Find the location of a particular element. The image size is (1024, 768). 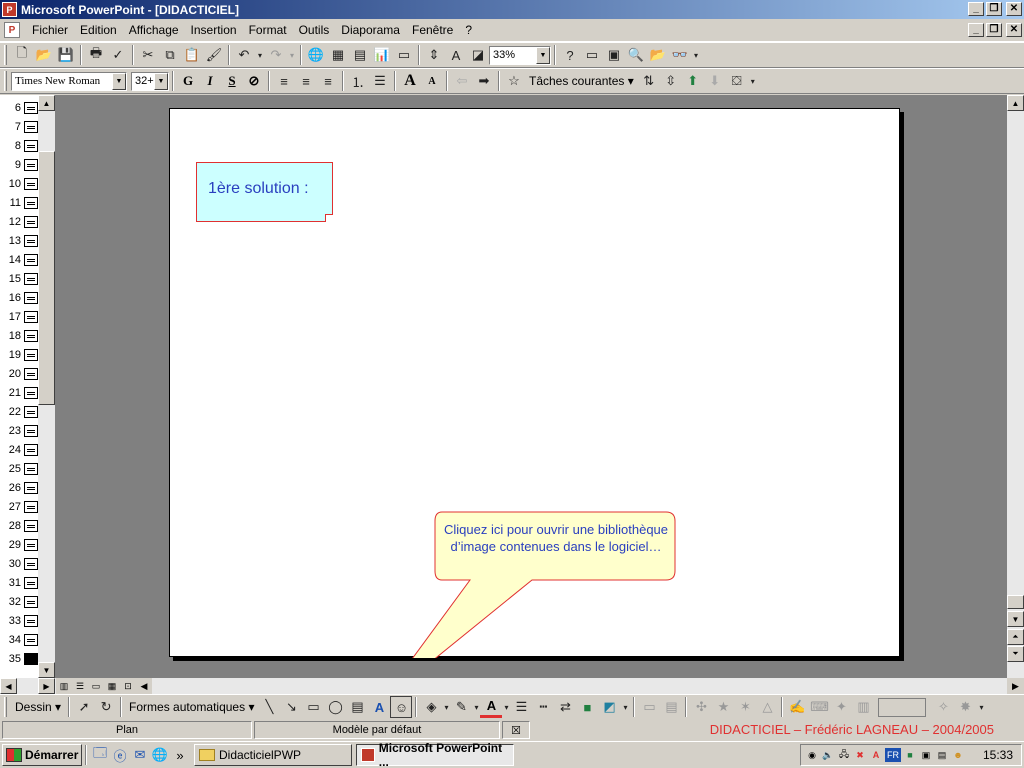

animation-effects-icon: ☆ is located at coordinates (514, 81).